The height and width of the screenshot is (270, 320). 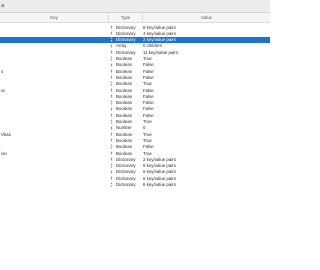 I want to click on row-key: or, so click(x=3, y=90).